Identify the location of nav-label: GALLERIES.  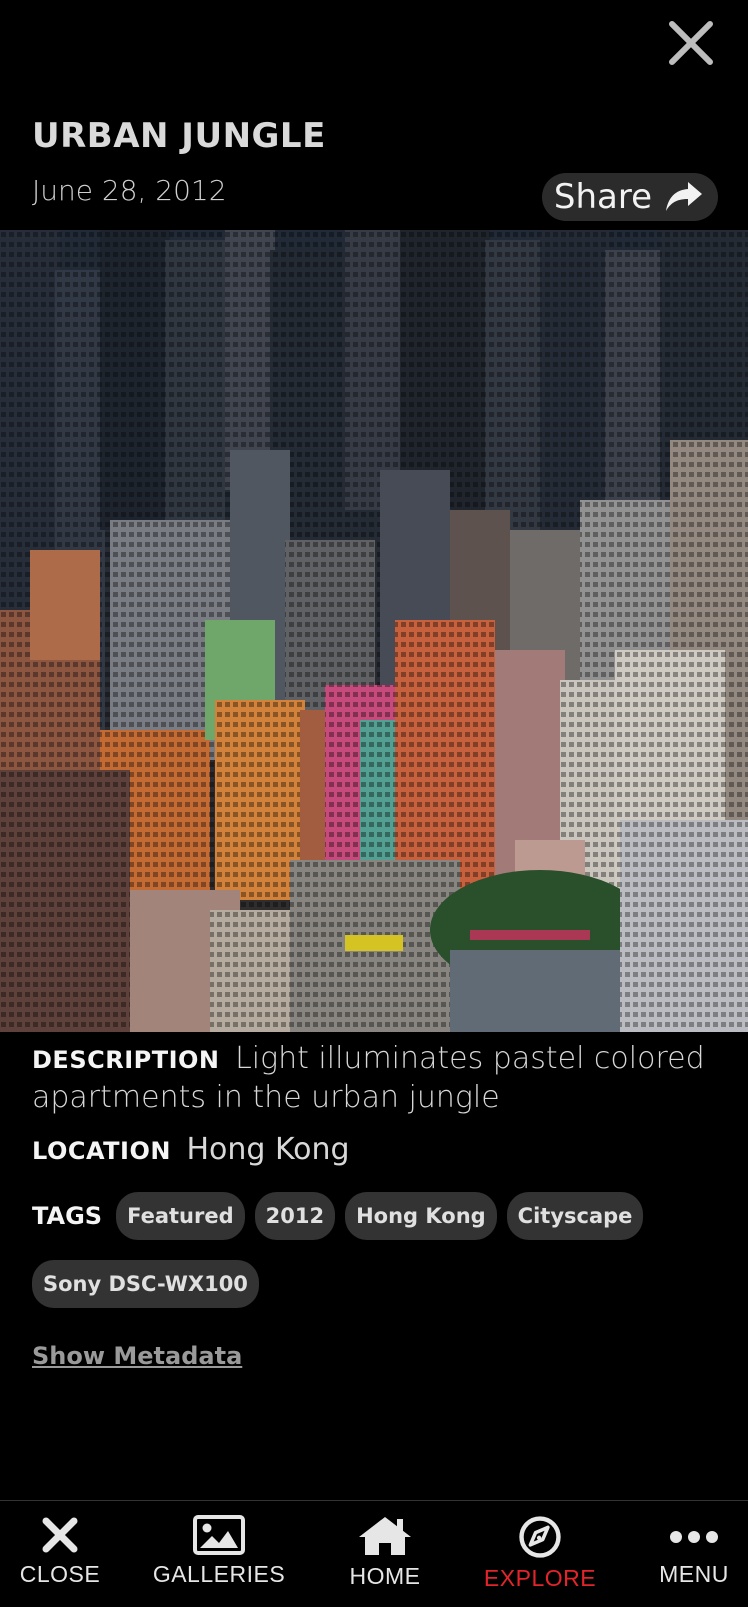
(219, 1574).